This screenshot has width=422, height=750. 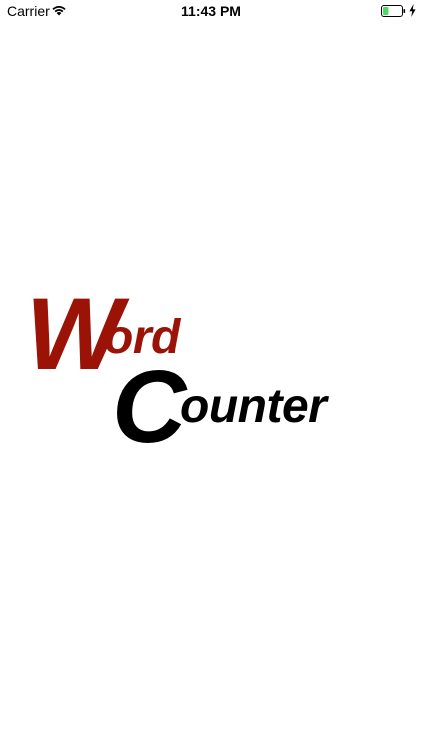 I want to click on logo-word-initial: W, so click(x=74, y=334).